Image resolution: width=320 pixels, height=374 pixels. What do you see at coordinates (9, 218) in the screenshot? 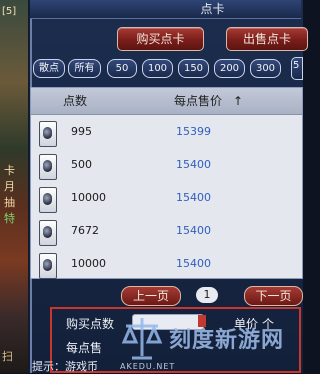
I see `scene-text-fragment: 特` at bounding box center [9, 218].